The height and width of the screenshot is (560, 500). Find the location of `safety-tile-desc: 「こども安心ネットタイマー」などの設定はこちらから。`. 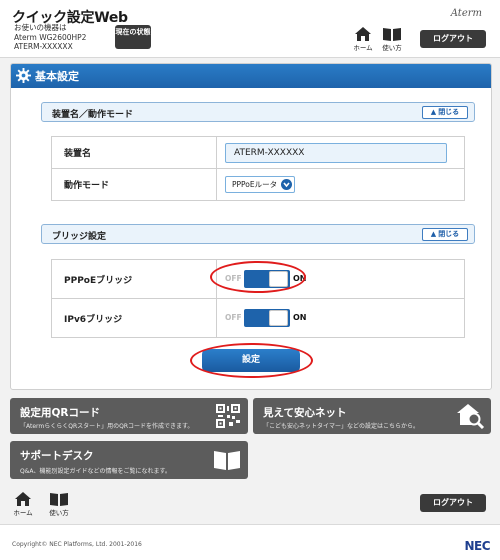

safety-tile-desc: 「こども安心ネットタイマー」などの設定はこちらから。 is located at coordinates (341, 426).